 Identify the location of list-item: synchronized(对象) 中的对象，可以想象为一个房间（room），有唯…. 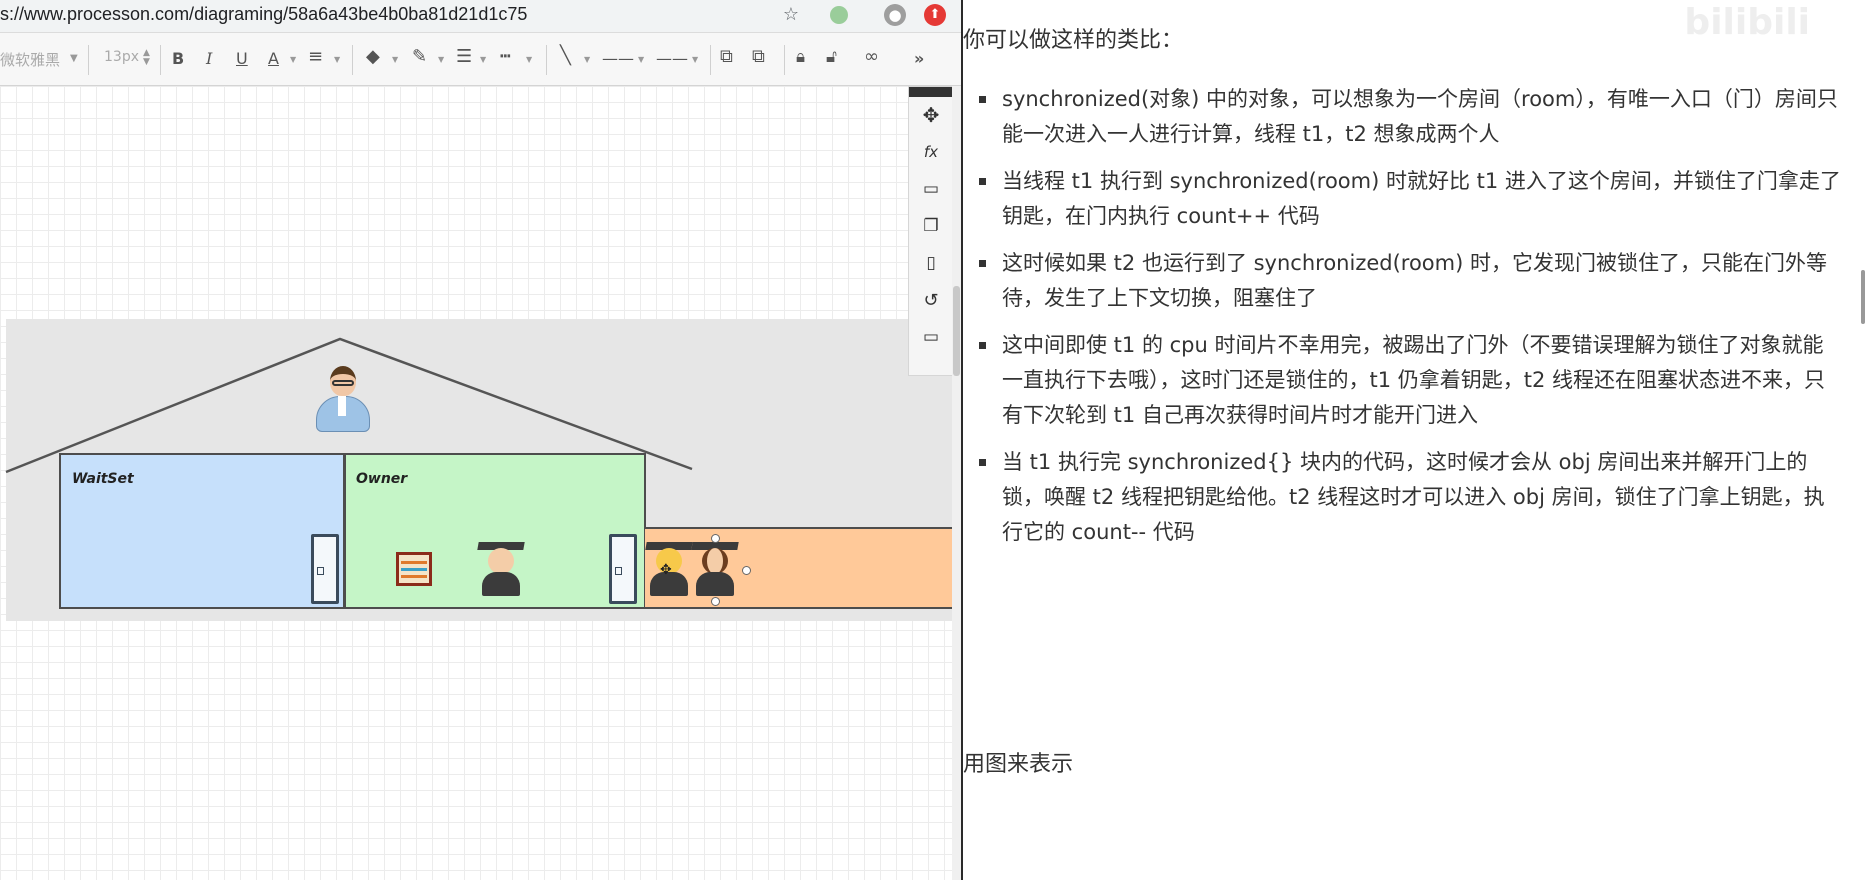
(1410, 117).